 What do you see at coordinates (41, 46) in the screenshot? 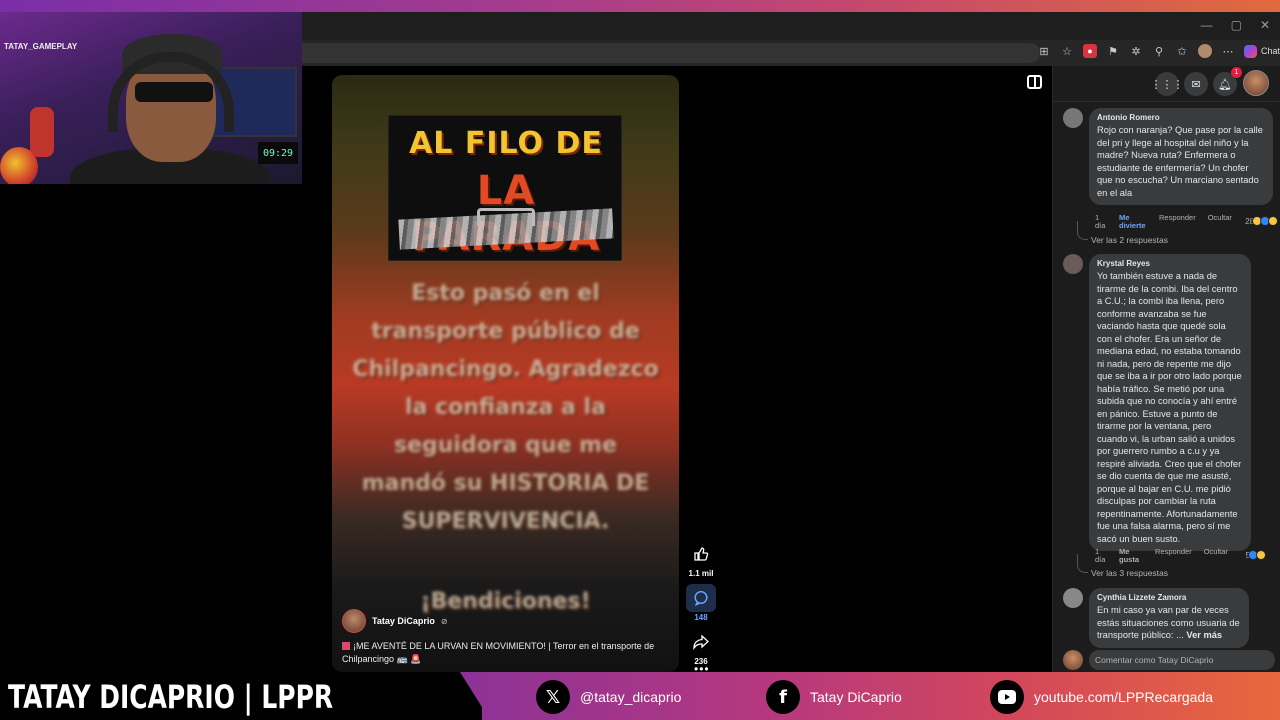
I see `webcam-sign: TATAY_GAMEPLAY` at bounding box center [41, 46].